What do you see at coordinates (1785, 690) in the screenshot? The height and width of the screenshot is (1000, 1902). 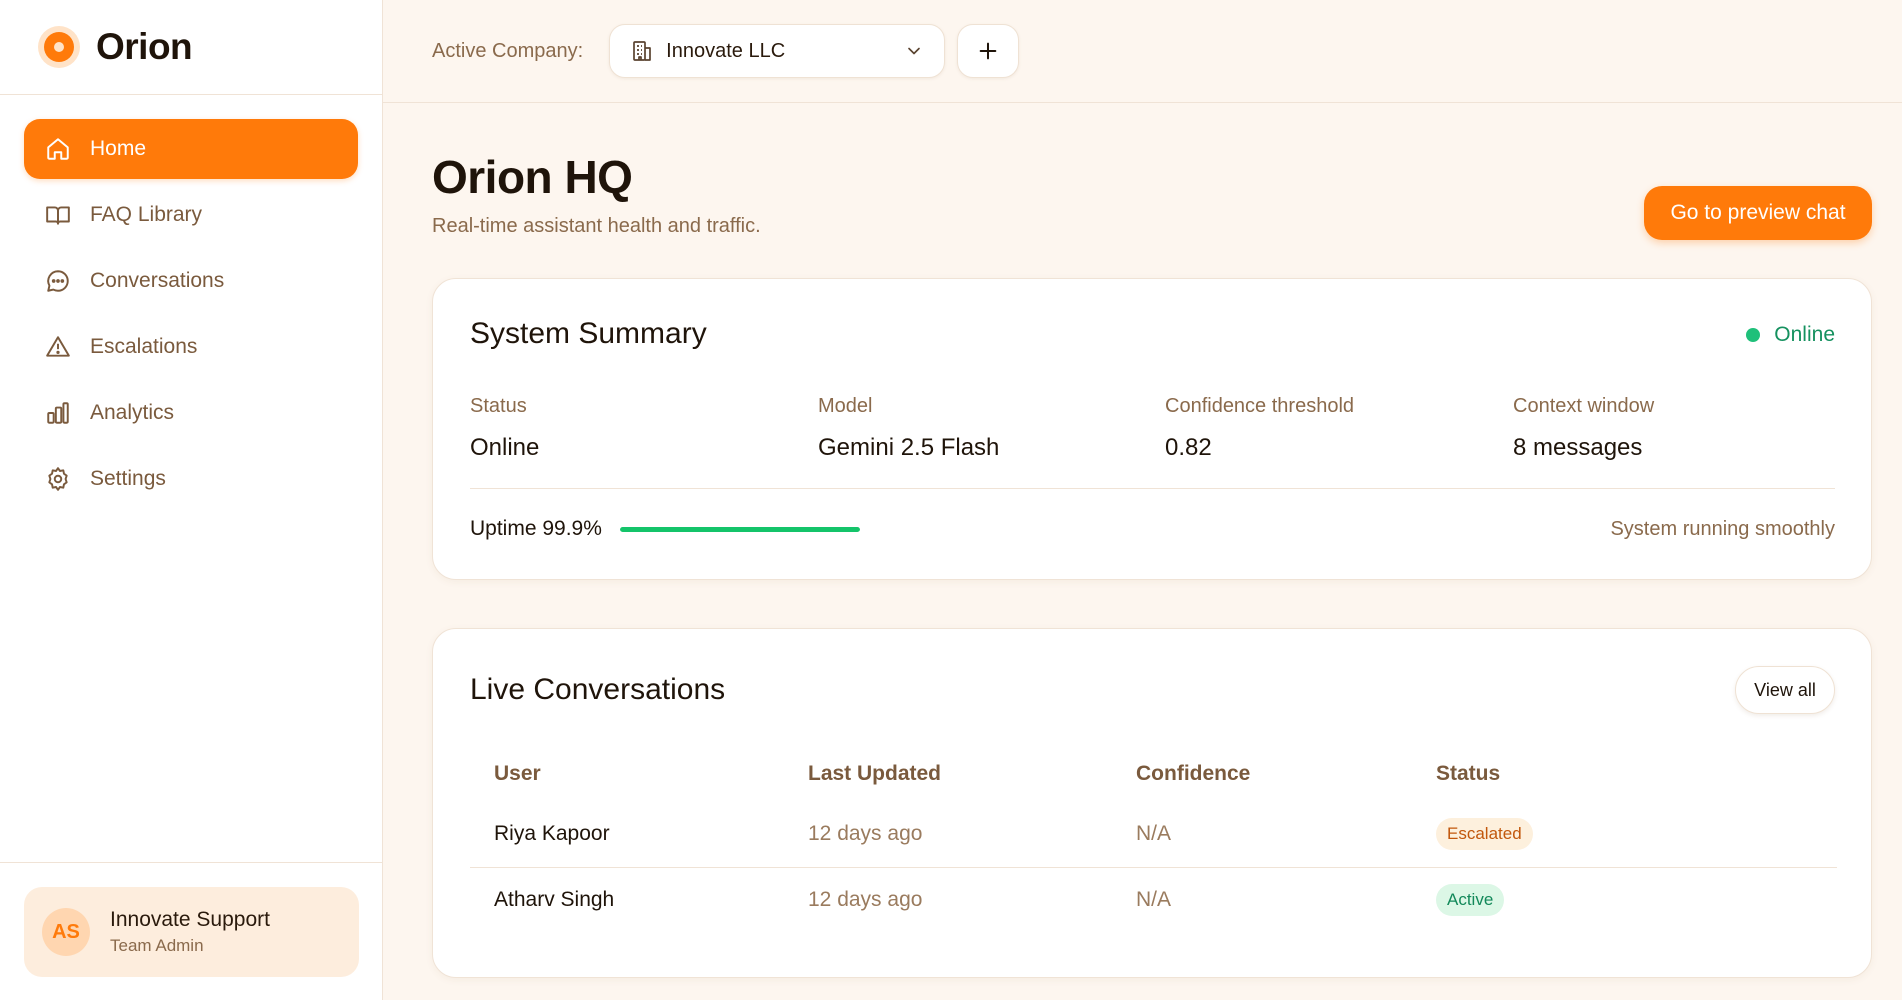 I see `view-all-button: View all` at bounding box center [1785, 690].